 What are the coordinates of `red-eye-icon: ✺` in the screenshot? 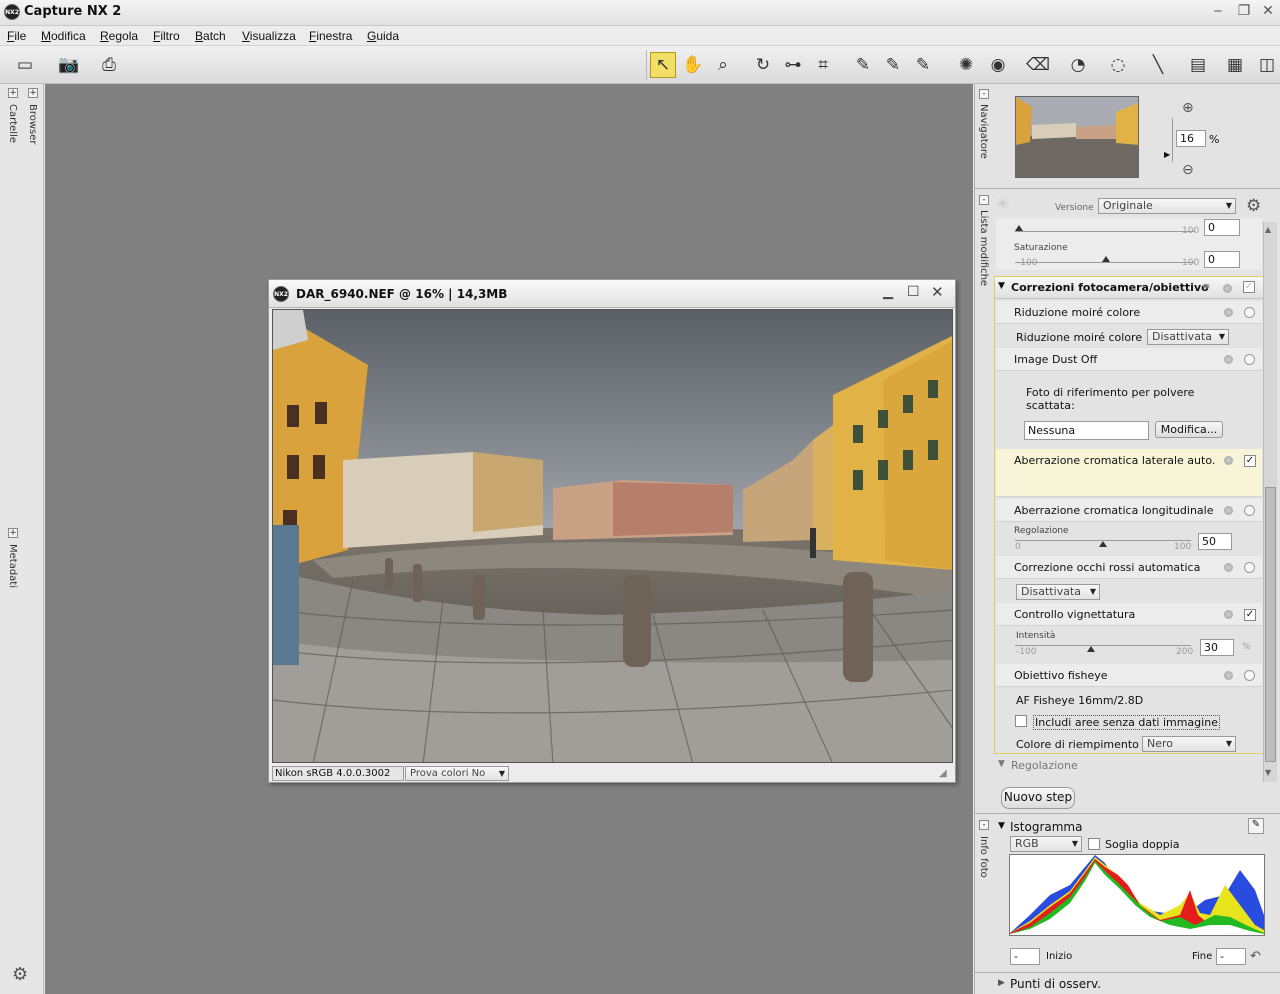 It's located at (966, 65).